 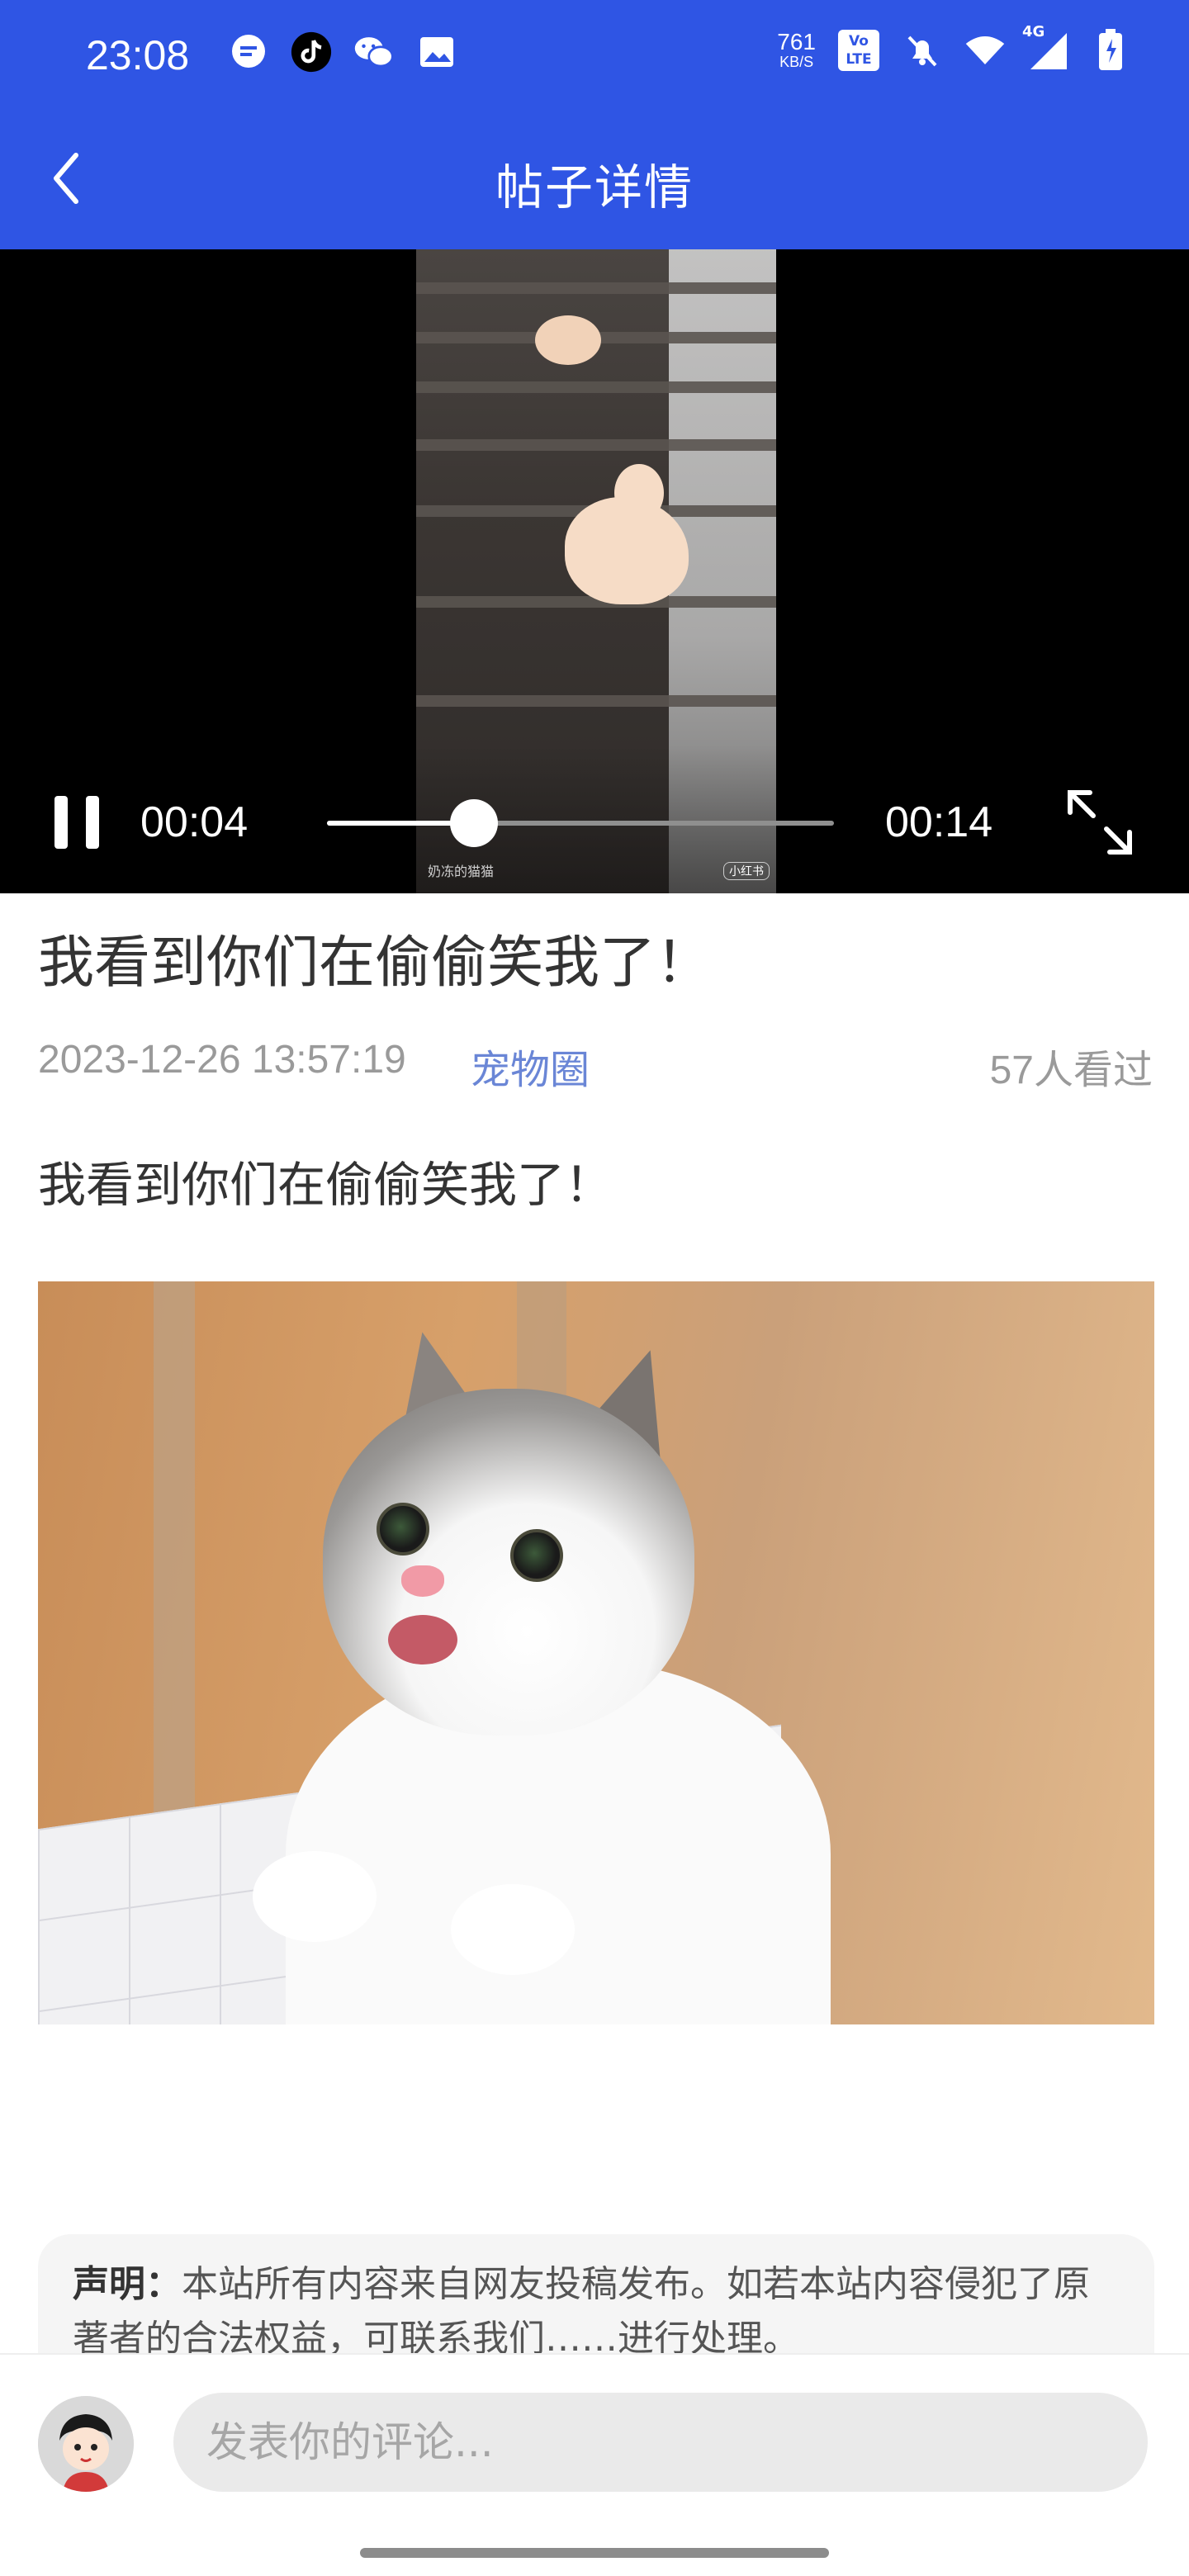 What do you see at coordinates (1110, 50) in the screenshot?
I see `battery-icon` at bounding box center [1110, 50].